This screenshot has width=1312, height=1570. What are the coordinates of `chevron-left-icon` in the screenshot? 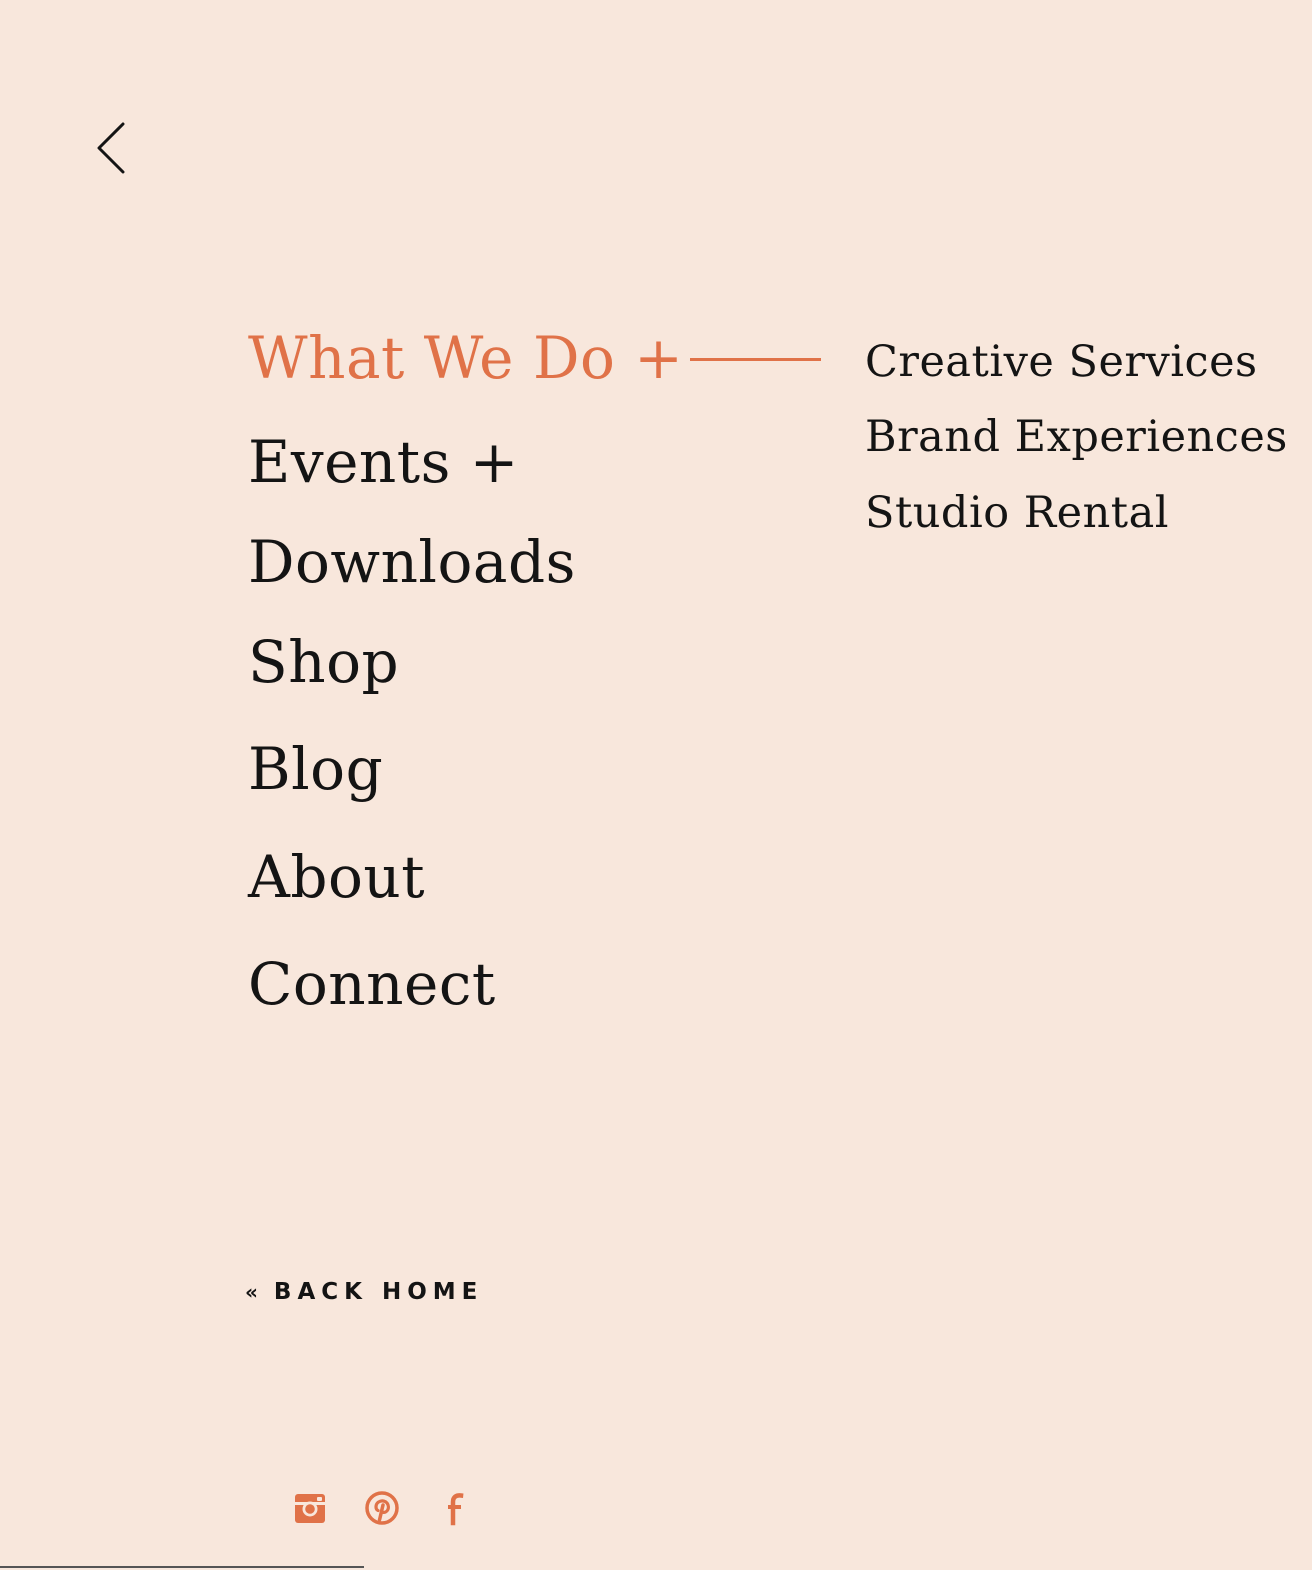 It's located at (111, 148).